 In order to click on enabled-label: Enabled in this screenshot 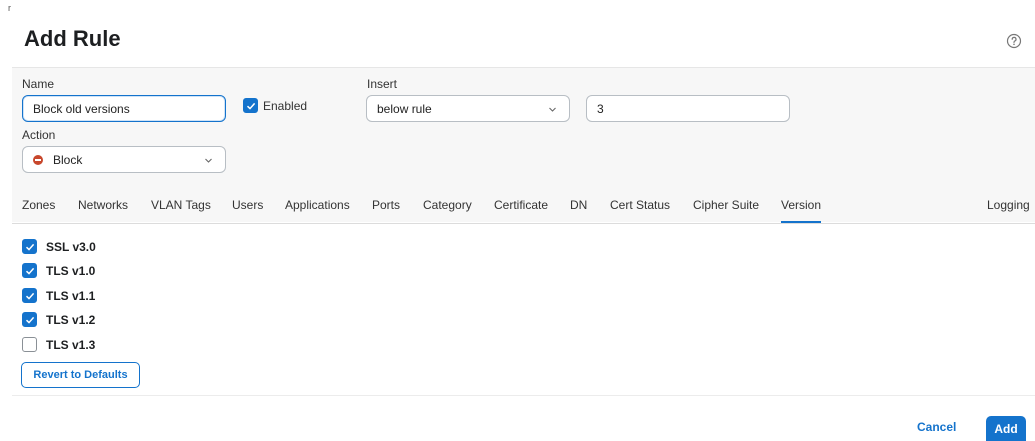, I will do `click(285, 105)`.